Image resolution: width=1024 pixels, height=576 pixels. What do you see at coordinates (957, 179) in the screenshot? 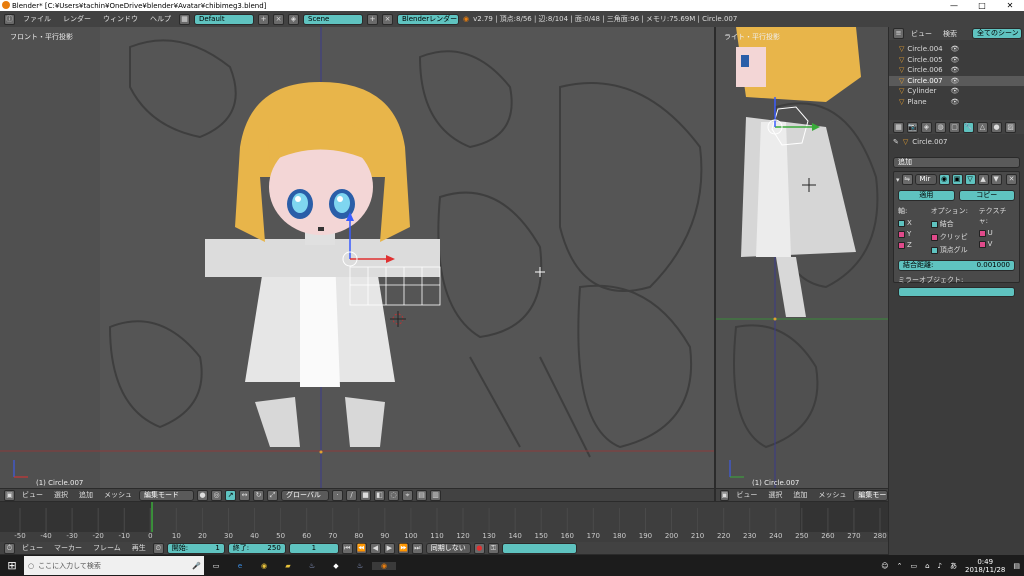
I see `viewport-toggle-icon: ▣` at bounding box center [957, 179].